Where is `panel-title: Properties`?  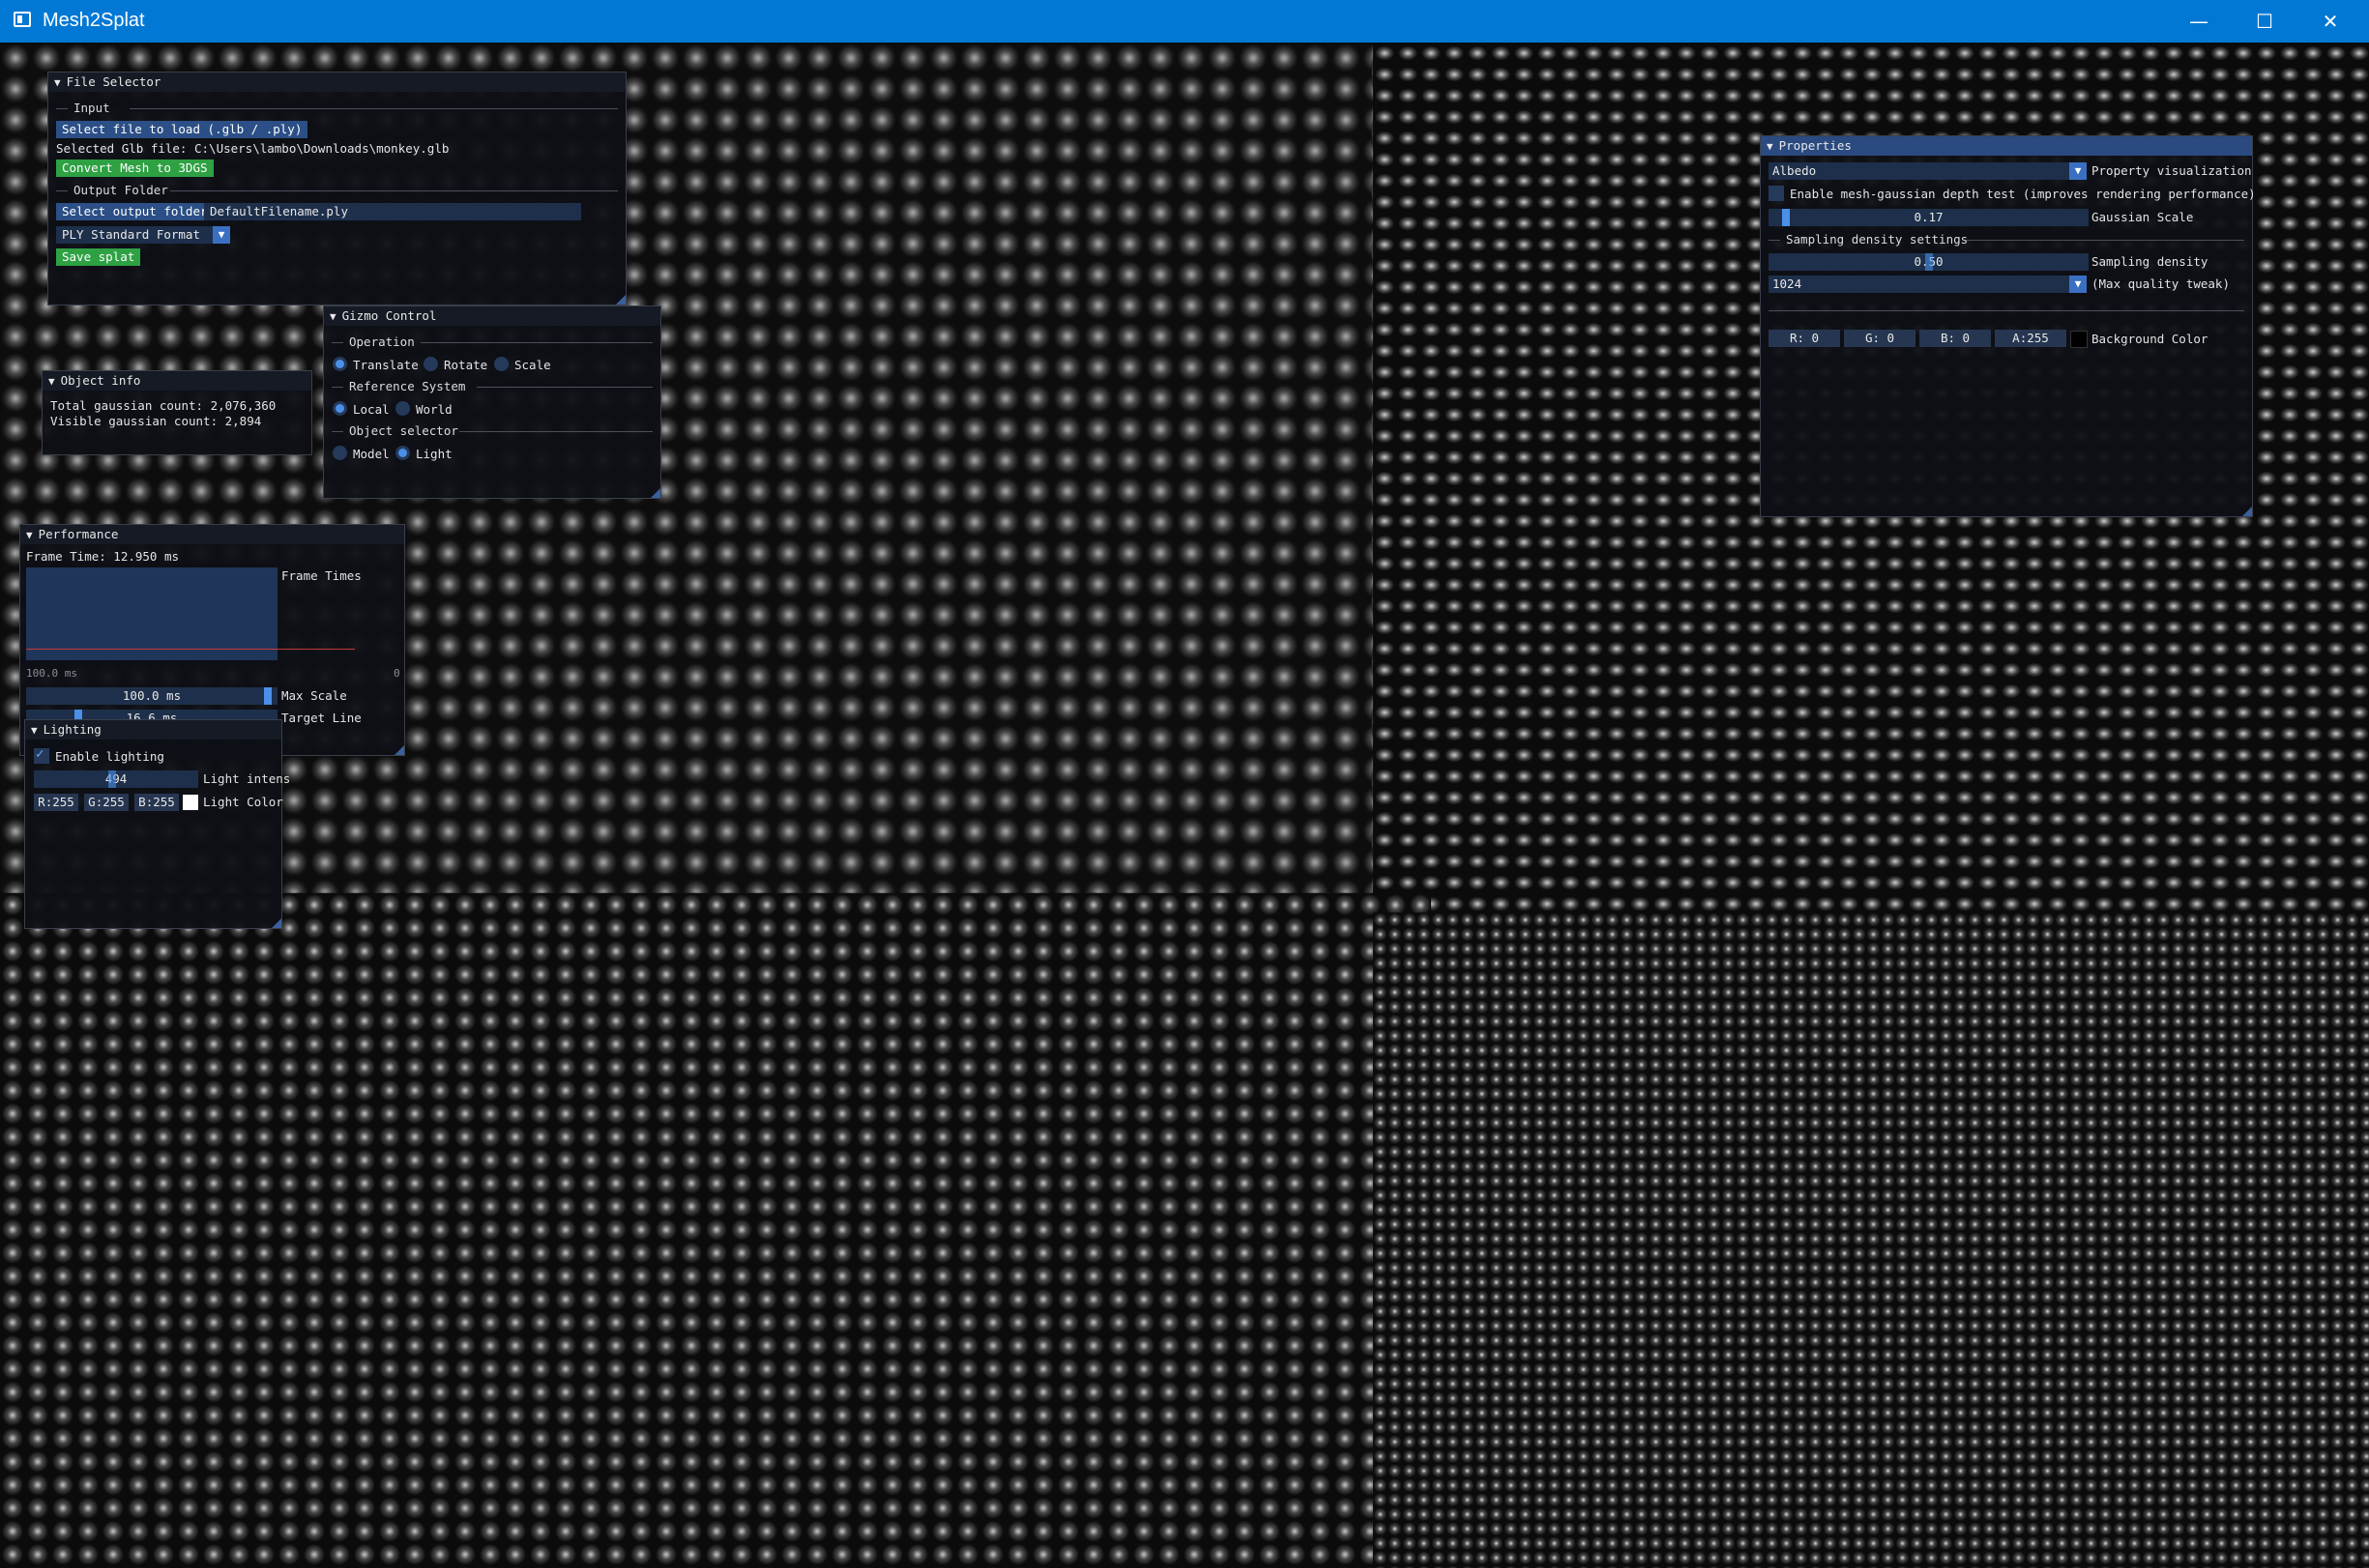 panel-title: Properties is located at coordinates (1815, 145).